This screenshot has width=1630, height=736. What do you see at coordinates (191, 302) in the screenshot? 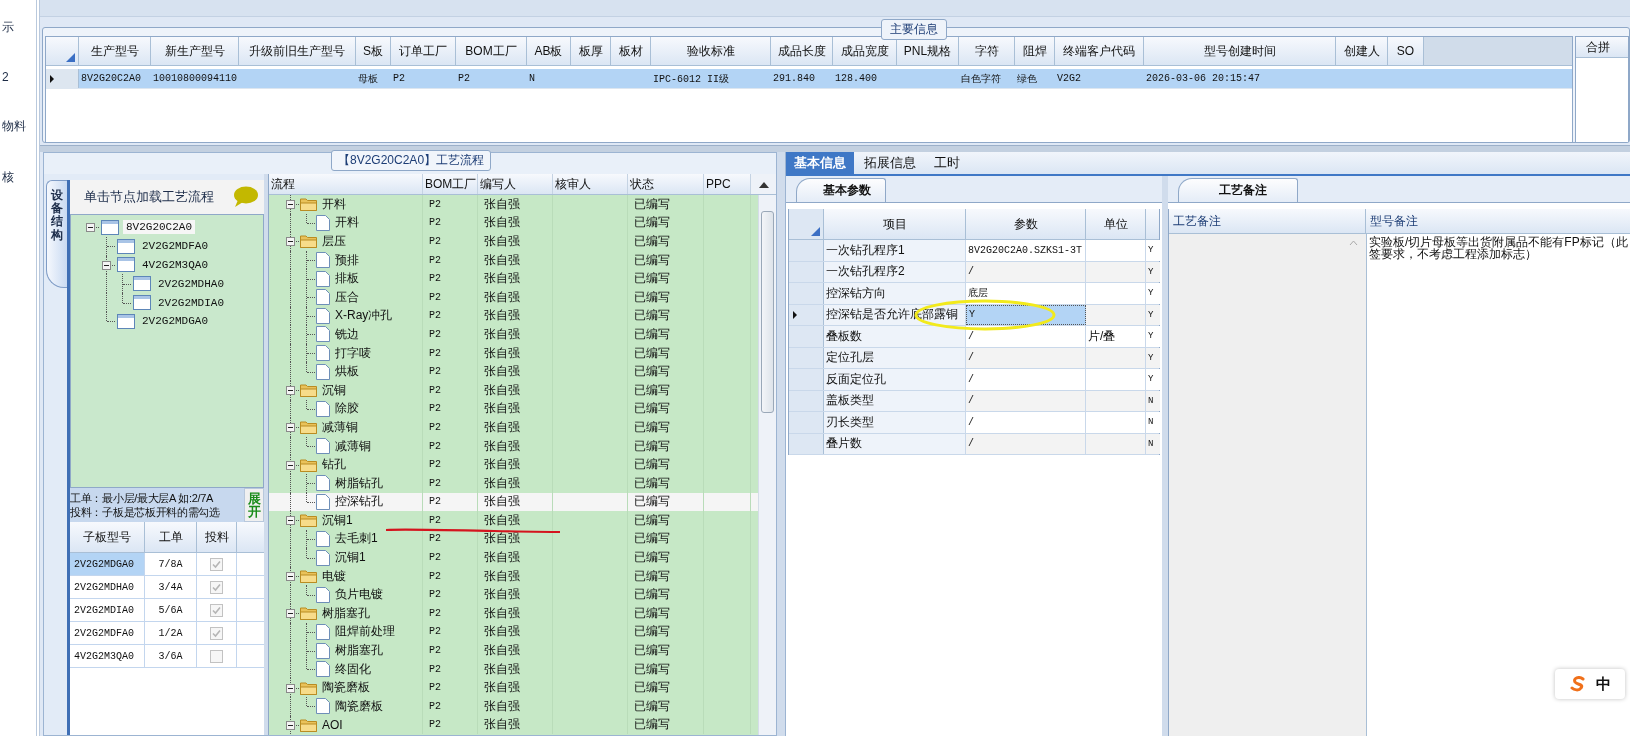
I see `tree-node: 2V2G2MDIA0` at bounding box center [191, 302].